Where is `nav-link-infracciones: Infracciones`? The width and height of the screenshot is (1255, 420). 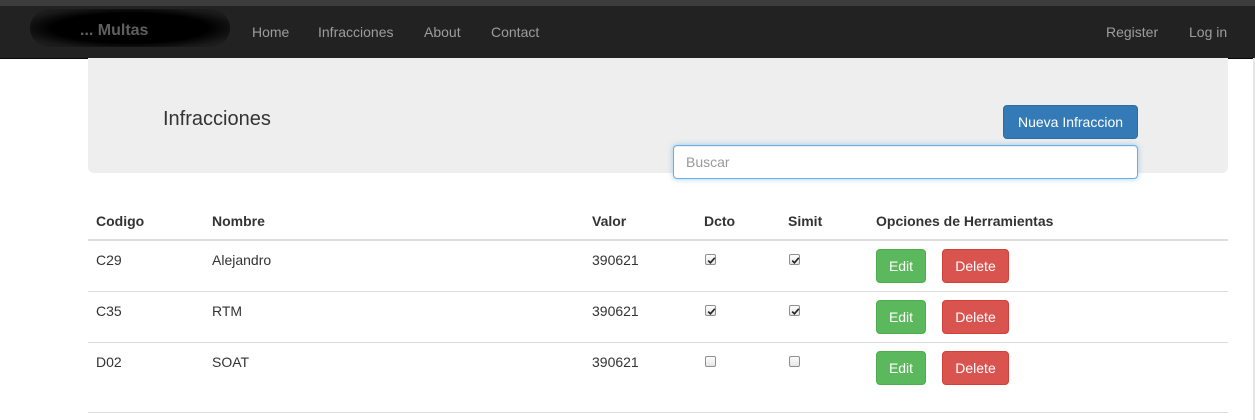 nav-link-infracciones: Infracciones is located at coordinates (355, 32).